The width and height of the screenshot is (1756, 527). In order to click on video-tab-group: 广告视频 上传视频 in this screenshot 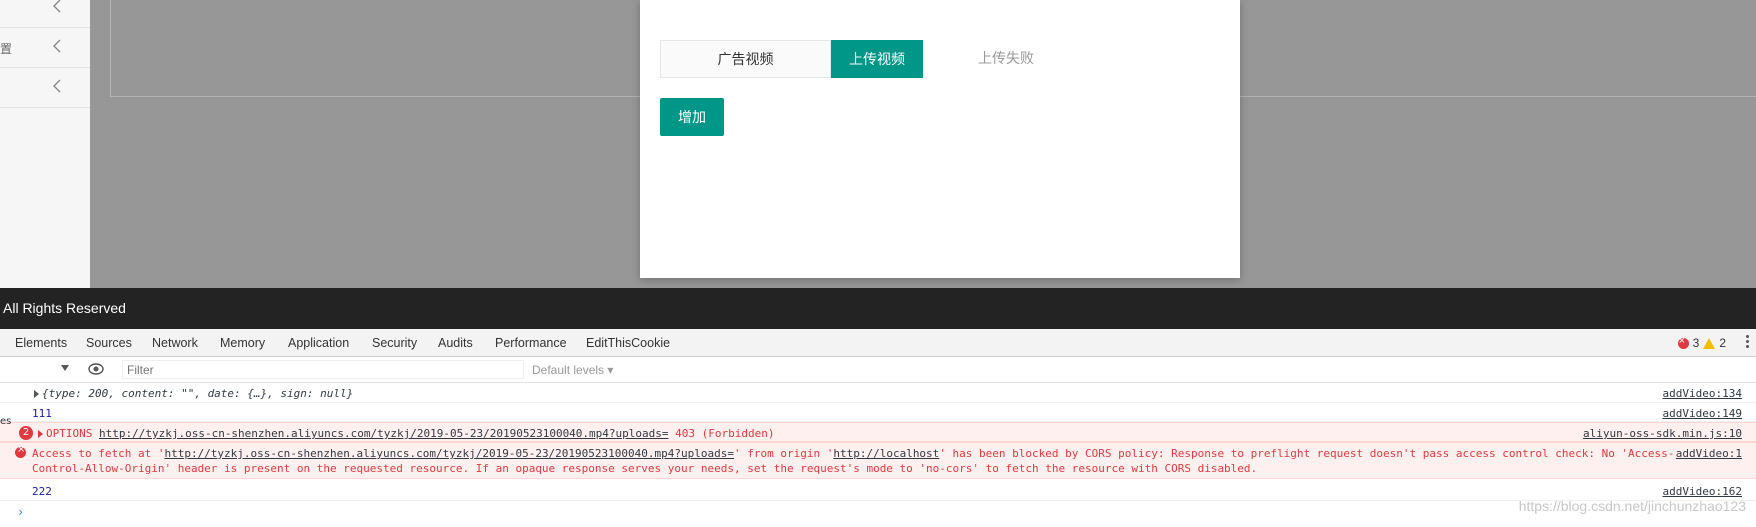, I will do `click(791, 59)`.